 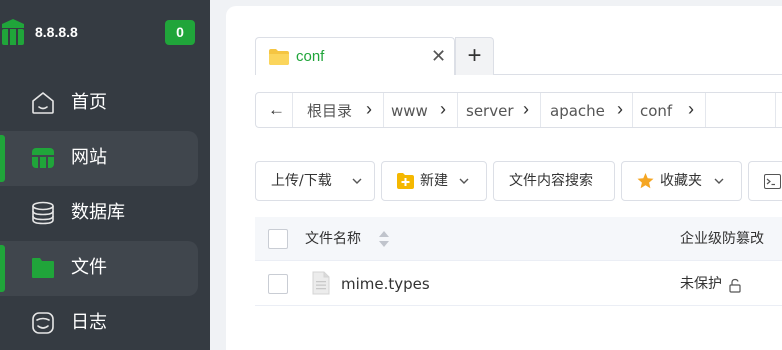 I want to click on database-icon, so click(x=43, y=213).